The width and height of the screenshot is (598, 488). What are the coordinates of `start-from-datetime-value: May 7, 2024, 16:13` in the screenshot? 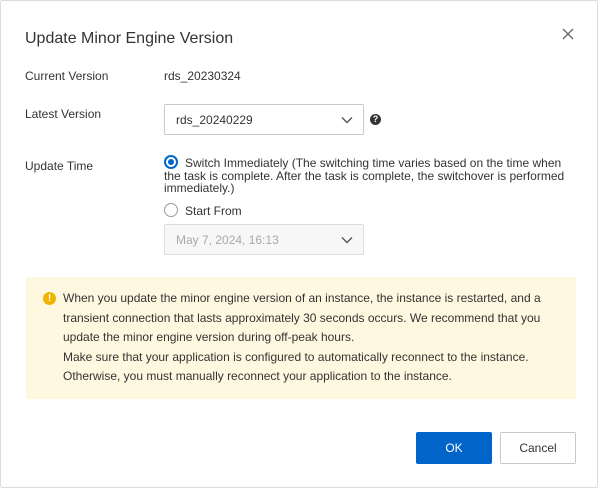 It's located at (227, 240).